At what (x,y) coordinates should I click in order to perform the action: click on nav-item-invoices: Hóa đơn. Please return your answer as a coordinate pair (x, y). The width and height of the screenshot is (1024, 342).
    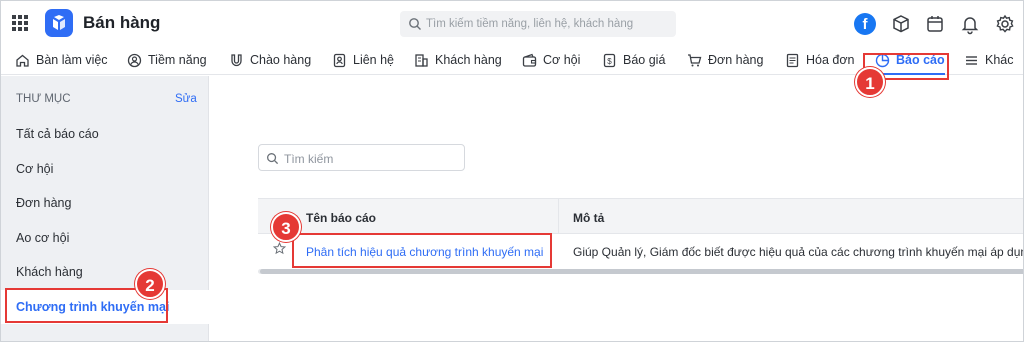
    Looking at the image, I should click on (820, 60).